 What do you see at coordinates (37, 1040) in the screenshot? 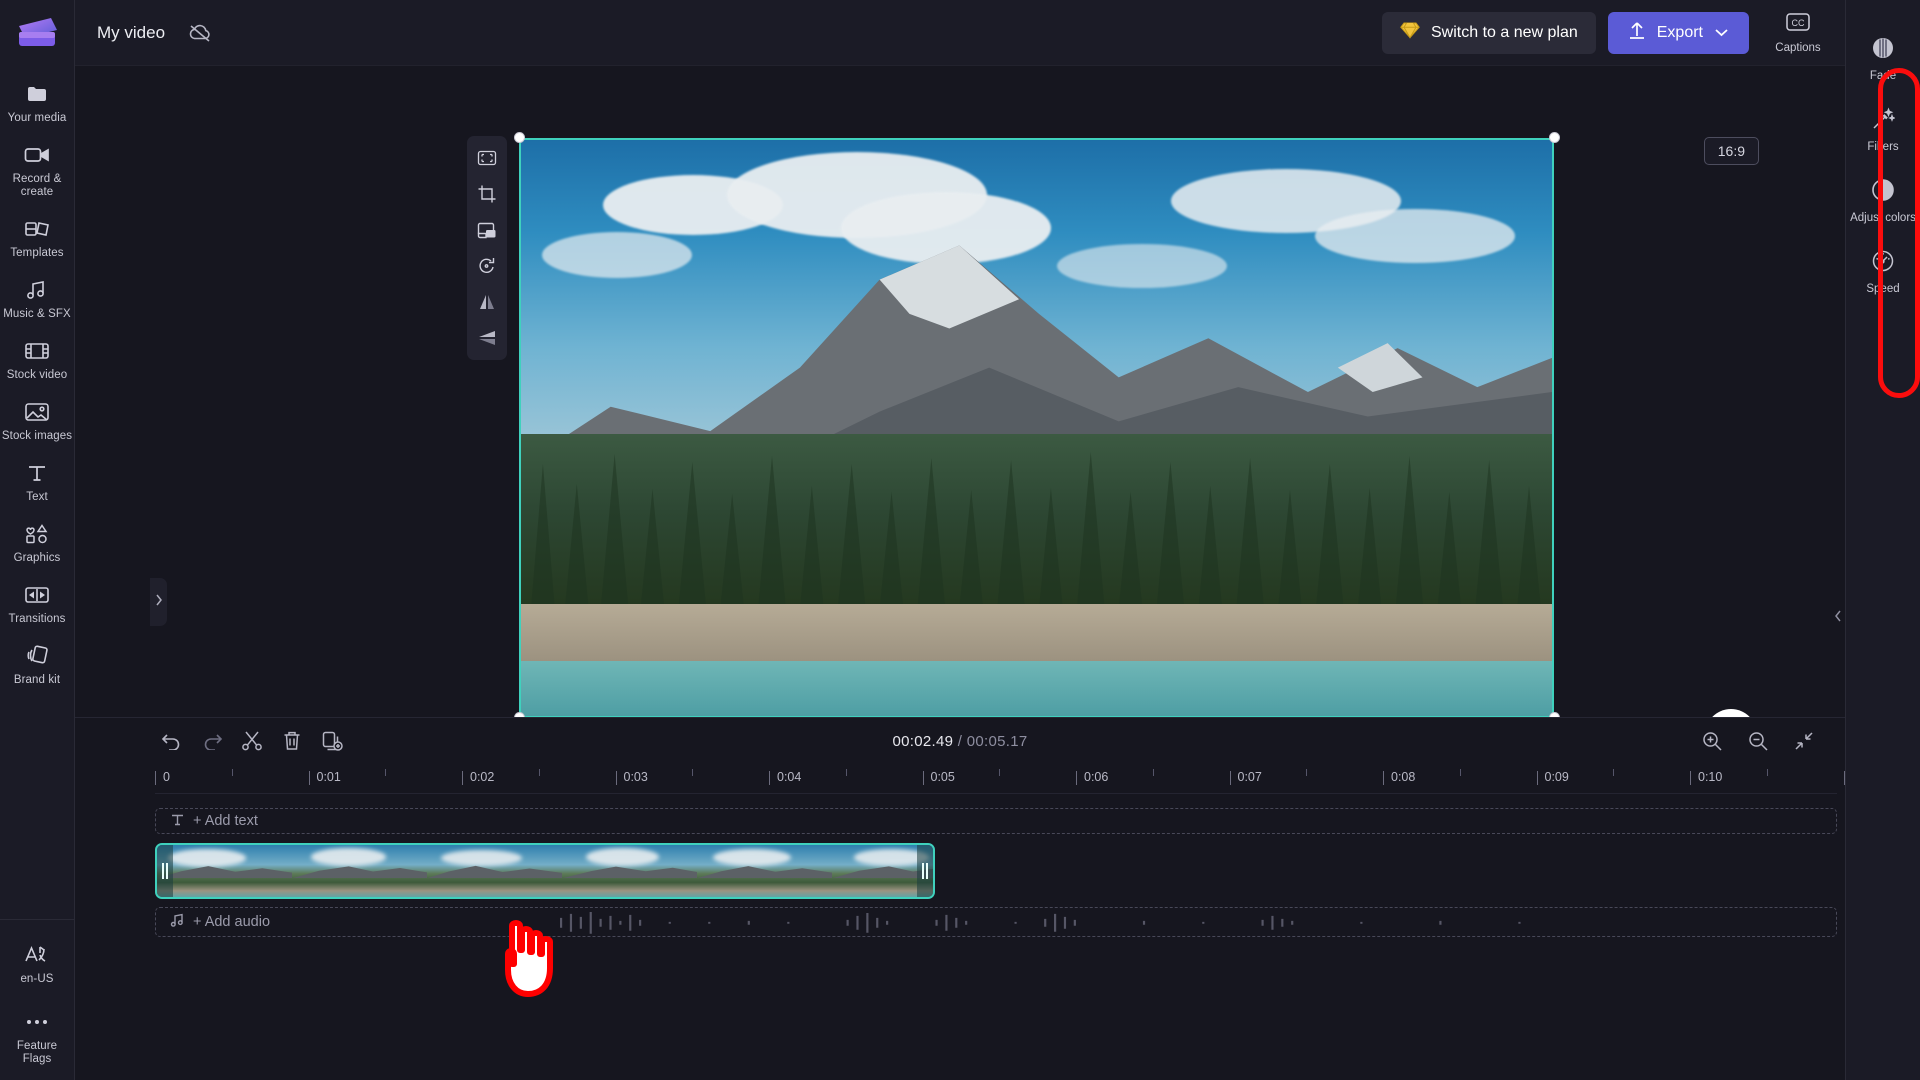
I see `sidebar-item-feature-flags: Feature Flags` at bounding box center [37, 1040].